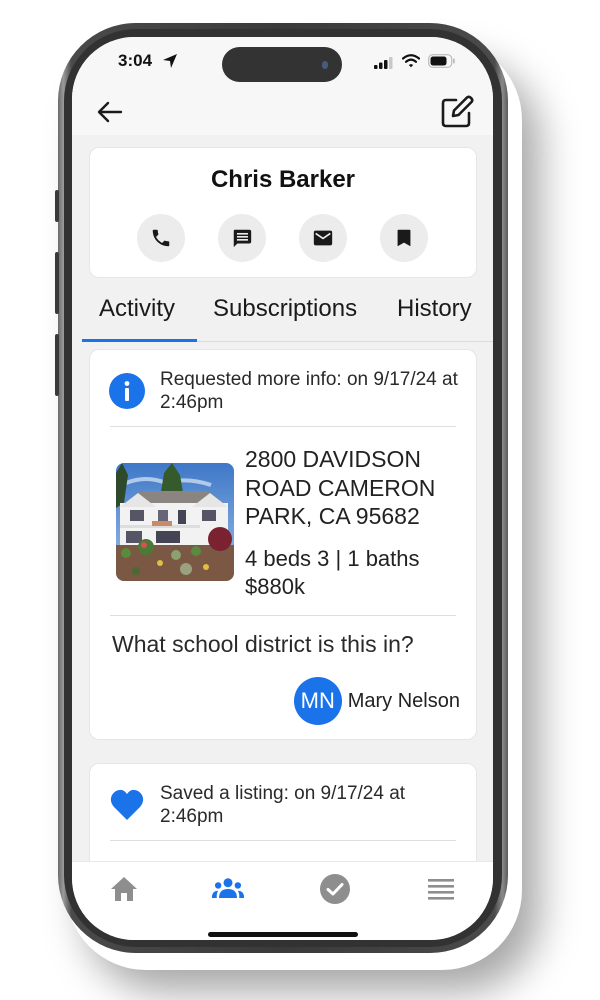  What do you see at coordinates (263, 644) in the screenshot?
I see `activity-message: What school district is this in?` at bounding box center [263, 644].